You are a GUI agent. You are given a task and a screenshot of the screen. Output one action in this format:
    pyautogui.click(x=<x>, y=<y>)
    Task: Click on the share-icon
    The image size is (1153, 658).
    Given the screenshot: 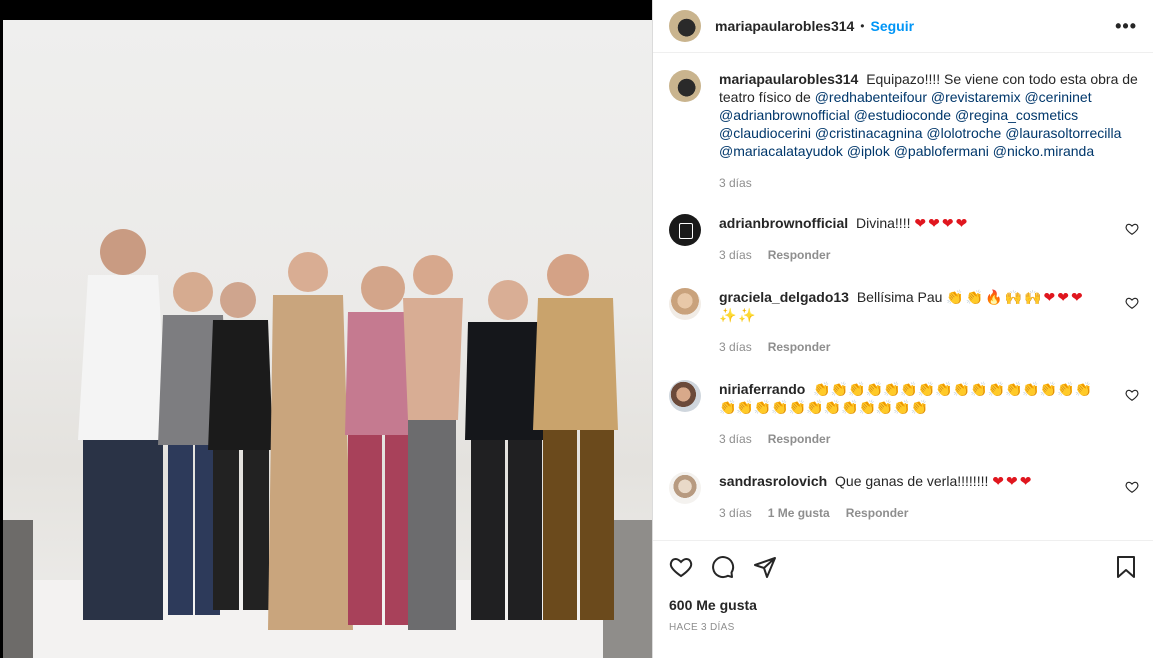 What is the action you would take?
    pyautogui.click(x=765, y=567)
    